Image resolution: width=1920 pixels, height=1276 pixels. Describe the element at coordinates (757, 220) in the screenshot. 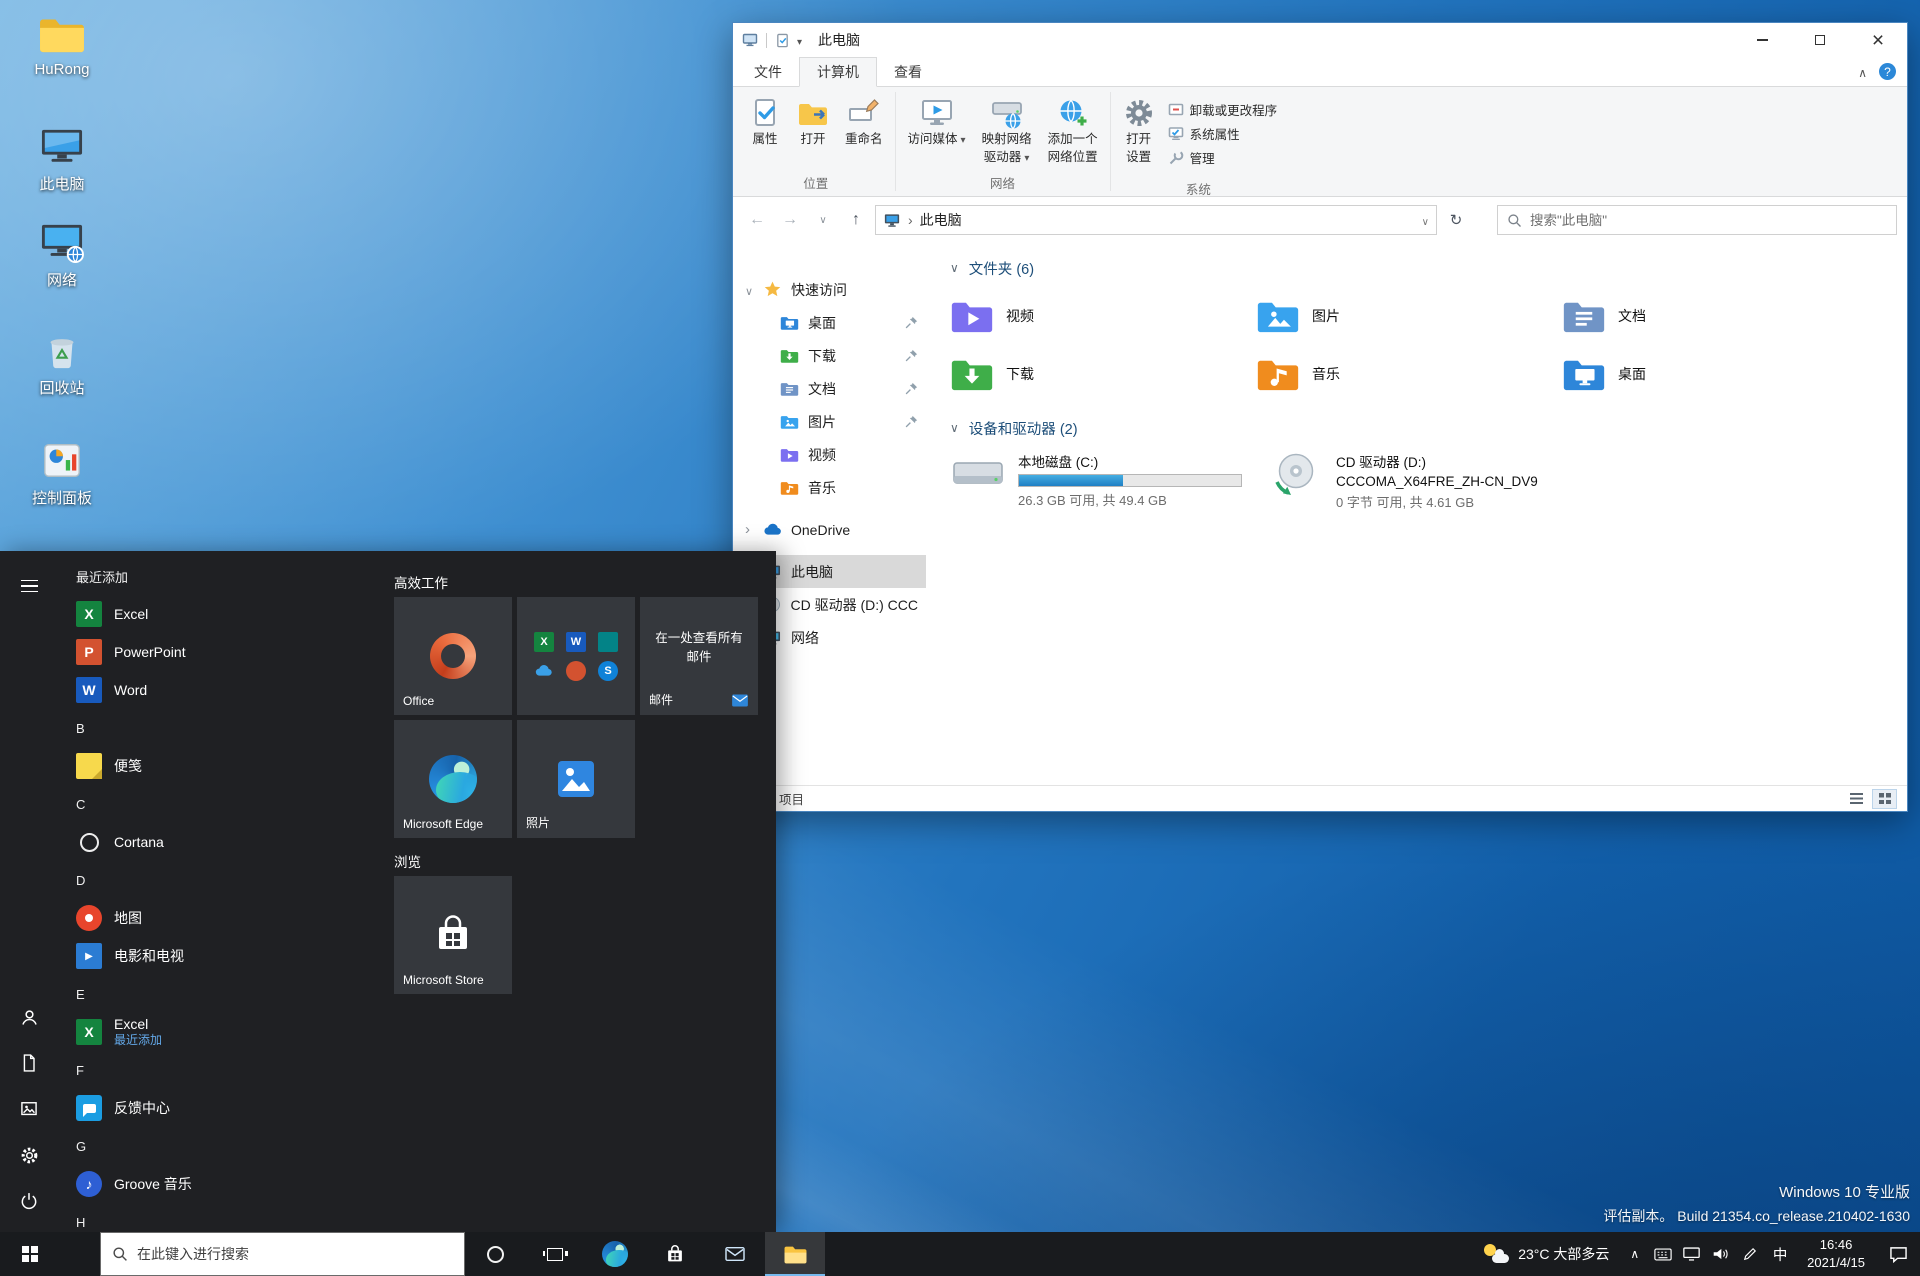

I see `back-button` at that location.